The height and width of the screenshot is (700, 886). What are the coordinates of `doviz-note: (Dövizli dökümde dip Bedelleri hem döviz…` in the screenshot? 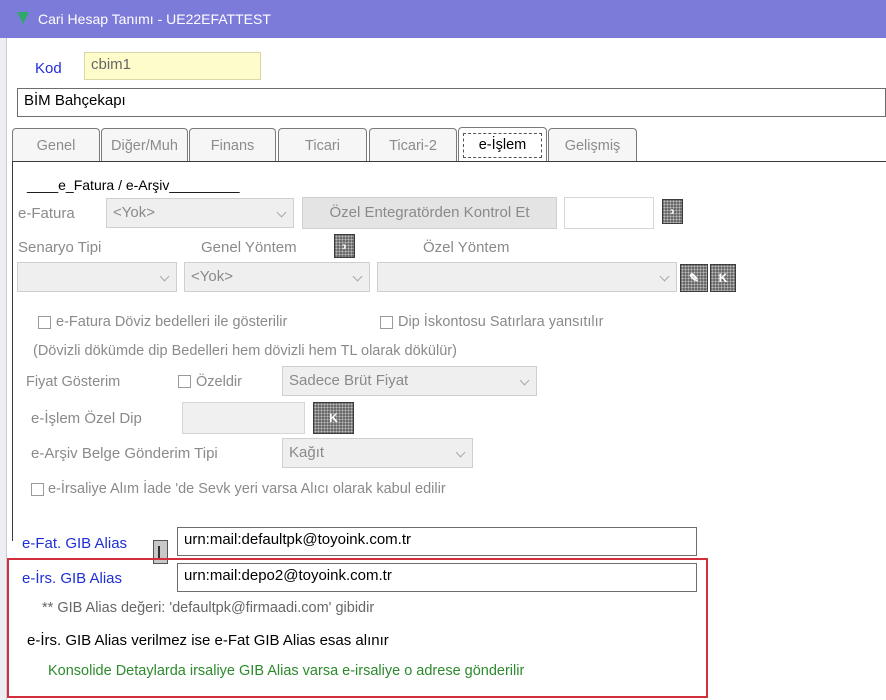 It's located at (245, 351).